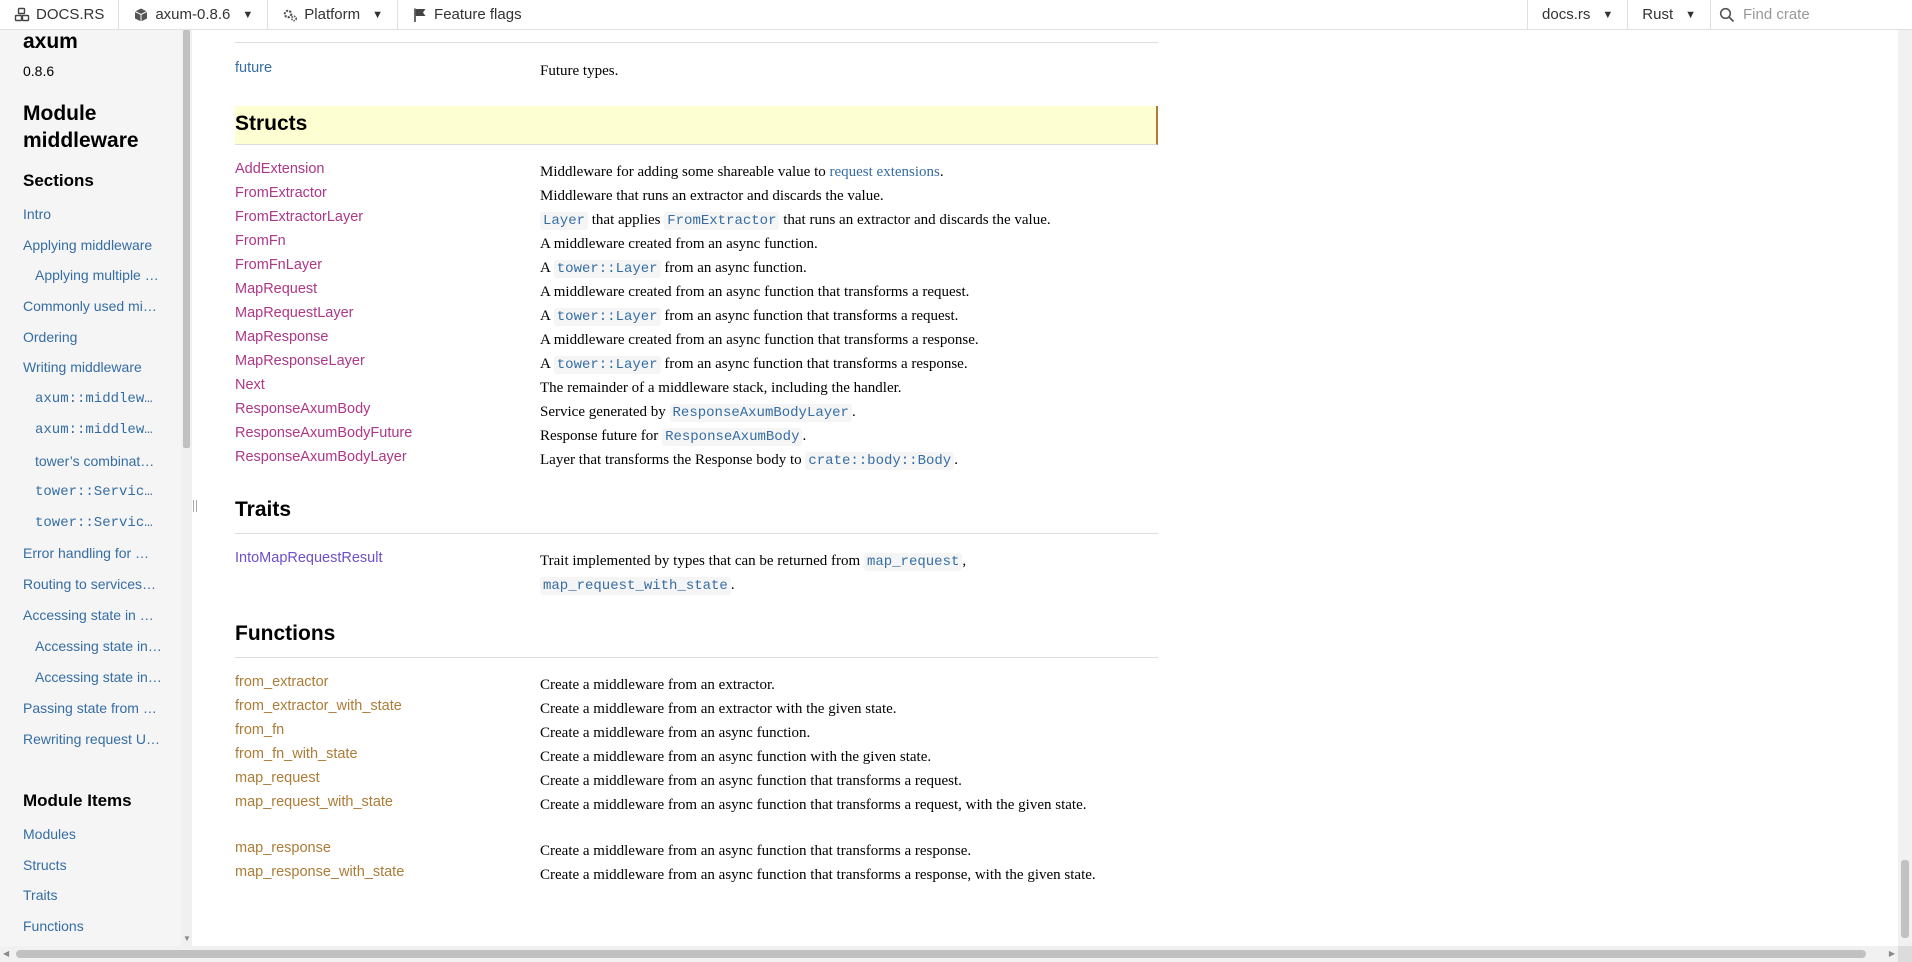 Image resolution: width=1912 pixels, height=962 pixels. I want to click on page-horizontal-scrollbar: ◀ ▶, so click(949, 954).